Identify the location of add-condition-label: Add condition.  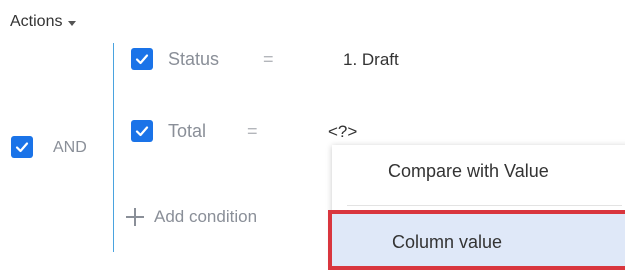
(206, 216).